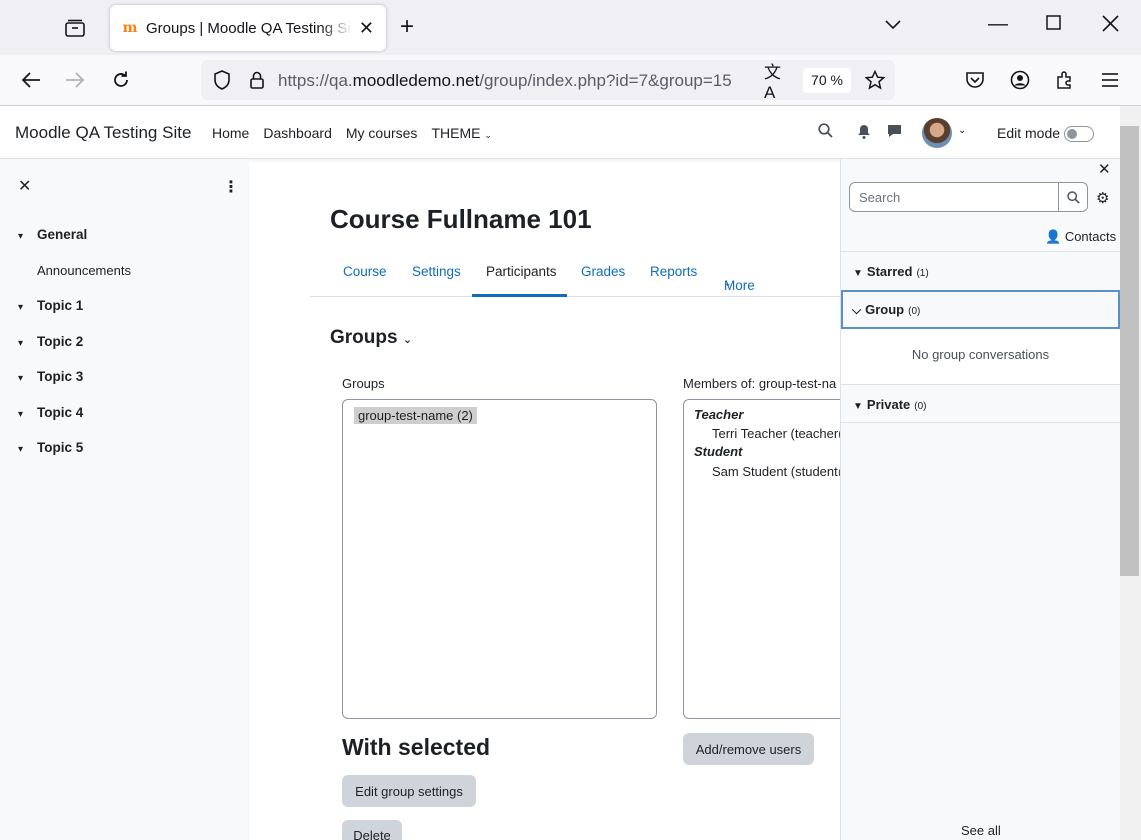  Describe the element at coordinates (570, 27) in the screenshot. I see `browser-tab-bar: m Groups | Moodle QA Testing Site ✕ + —` at that location.